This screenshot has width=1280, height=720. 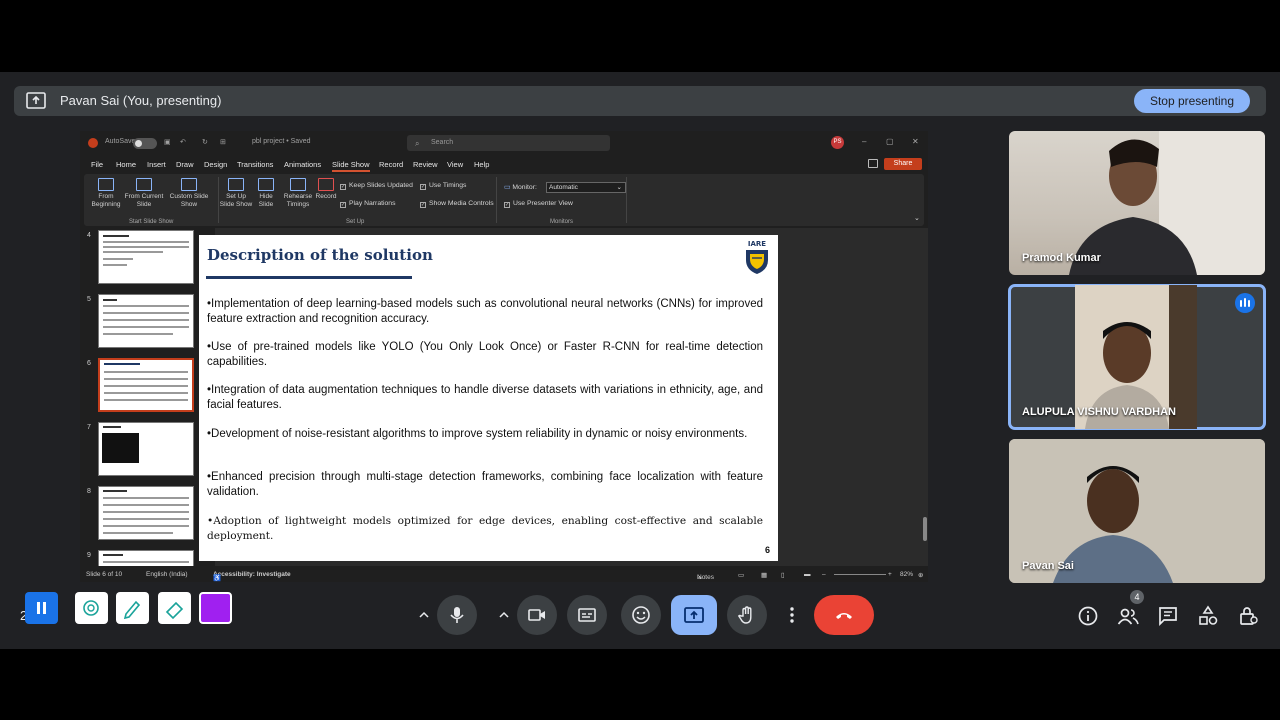 I want to click on maximize-icon: ▢, so click(x=890, y=141).